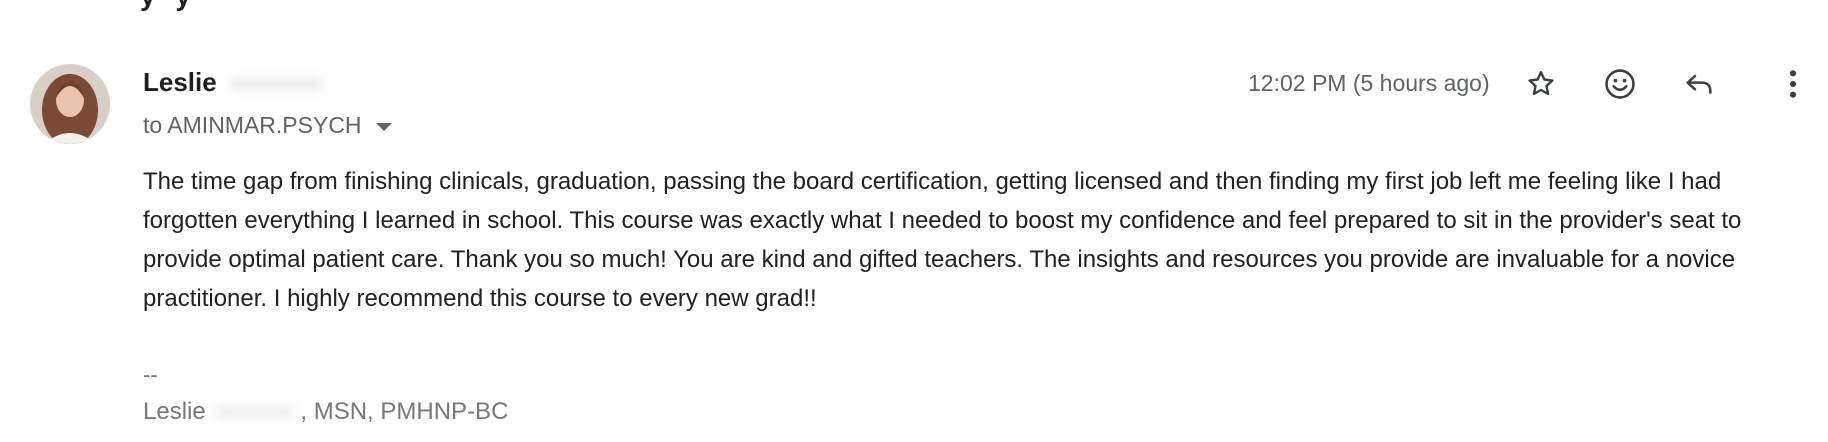 This screenshot has width=1828, height=442. I want to click on avatar-photo, so click(70, 104).